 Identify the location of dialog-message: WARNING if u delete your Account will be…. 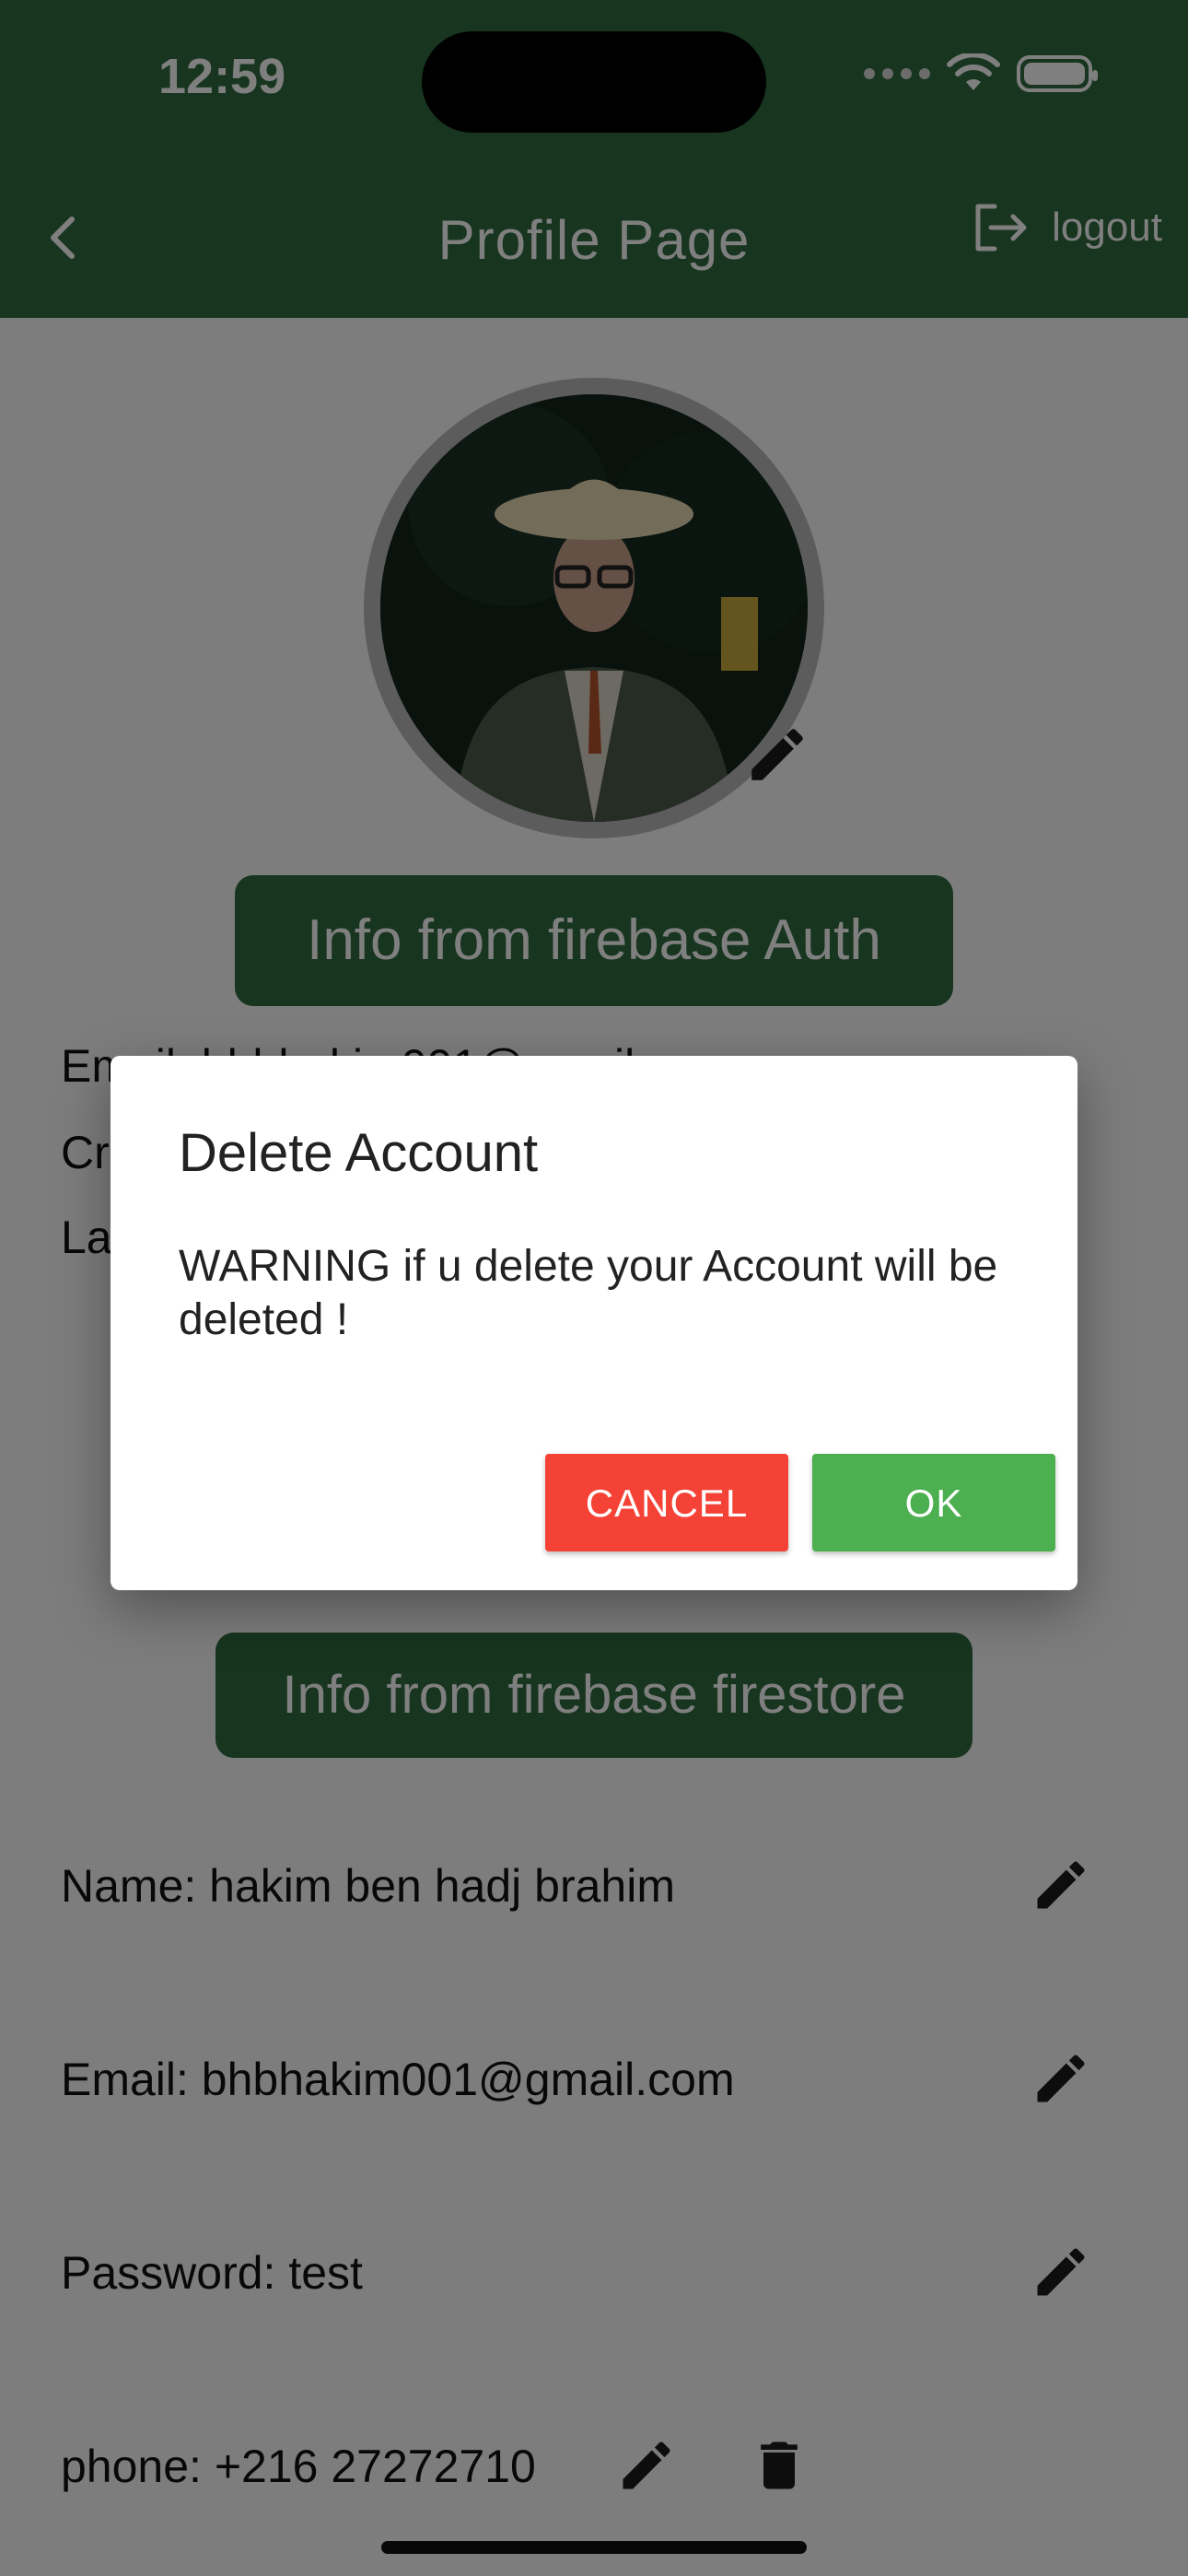
(588, 1293).